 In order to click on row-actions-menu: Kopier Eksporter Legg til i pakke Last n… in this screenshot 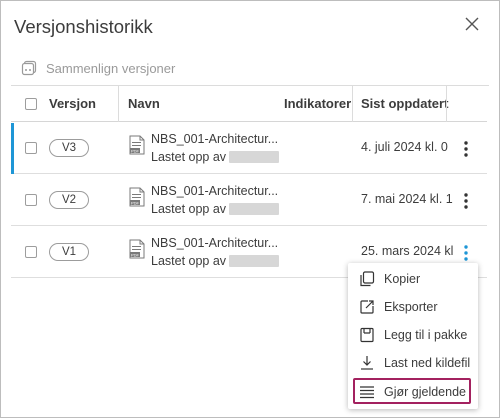, I will do `click(413, 336)`.